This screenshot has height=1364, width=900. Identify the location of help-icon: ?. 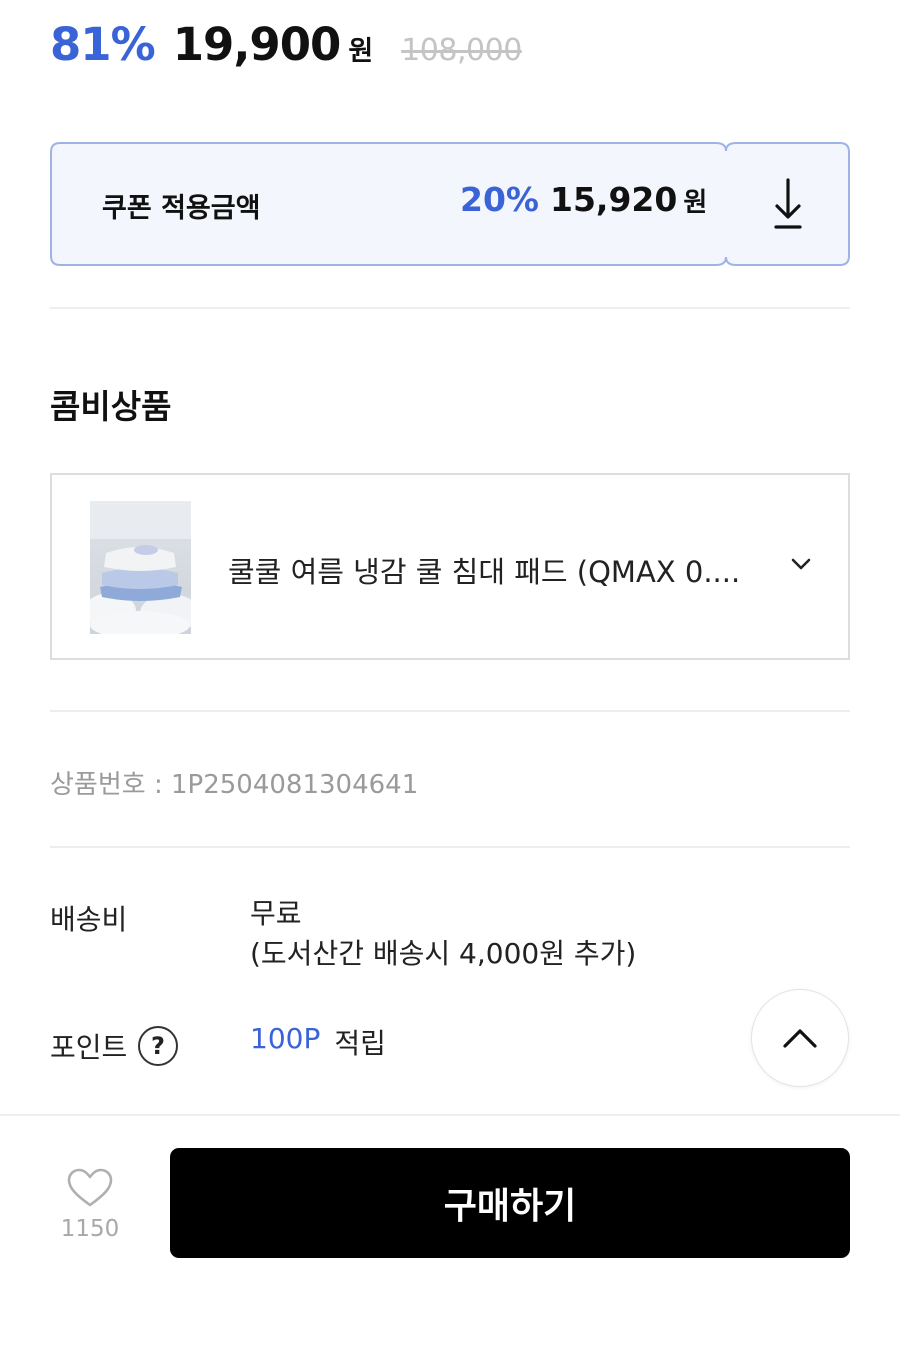
(158, 1046).